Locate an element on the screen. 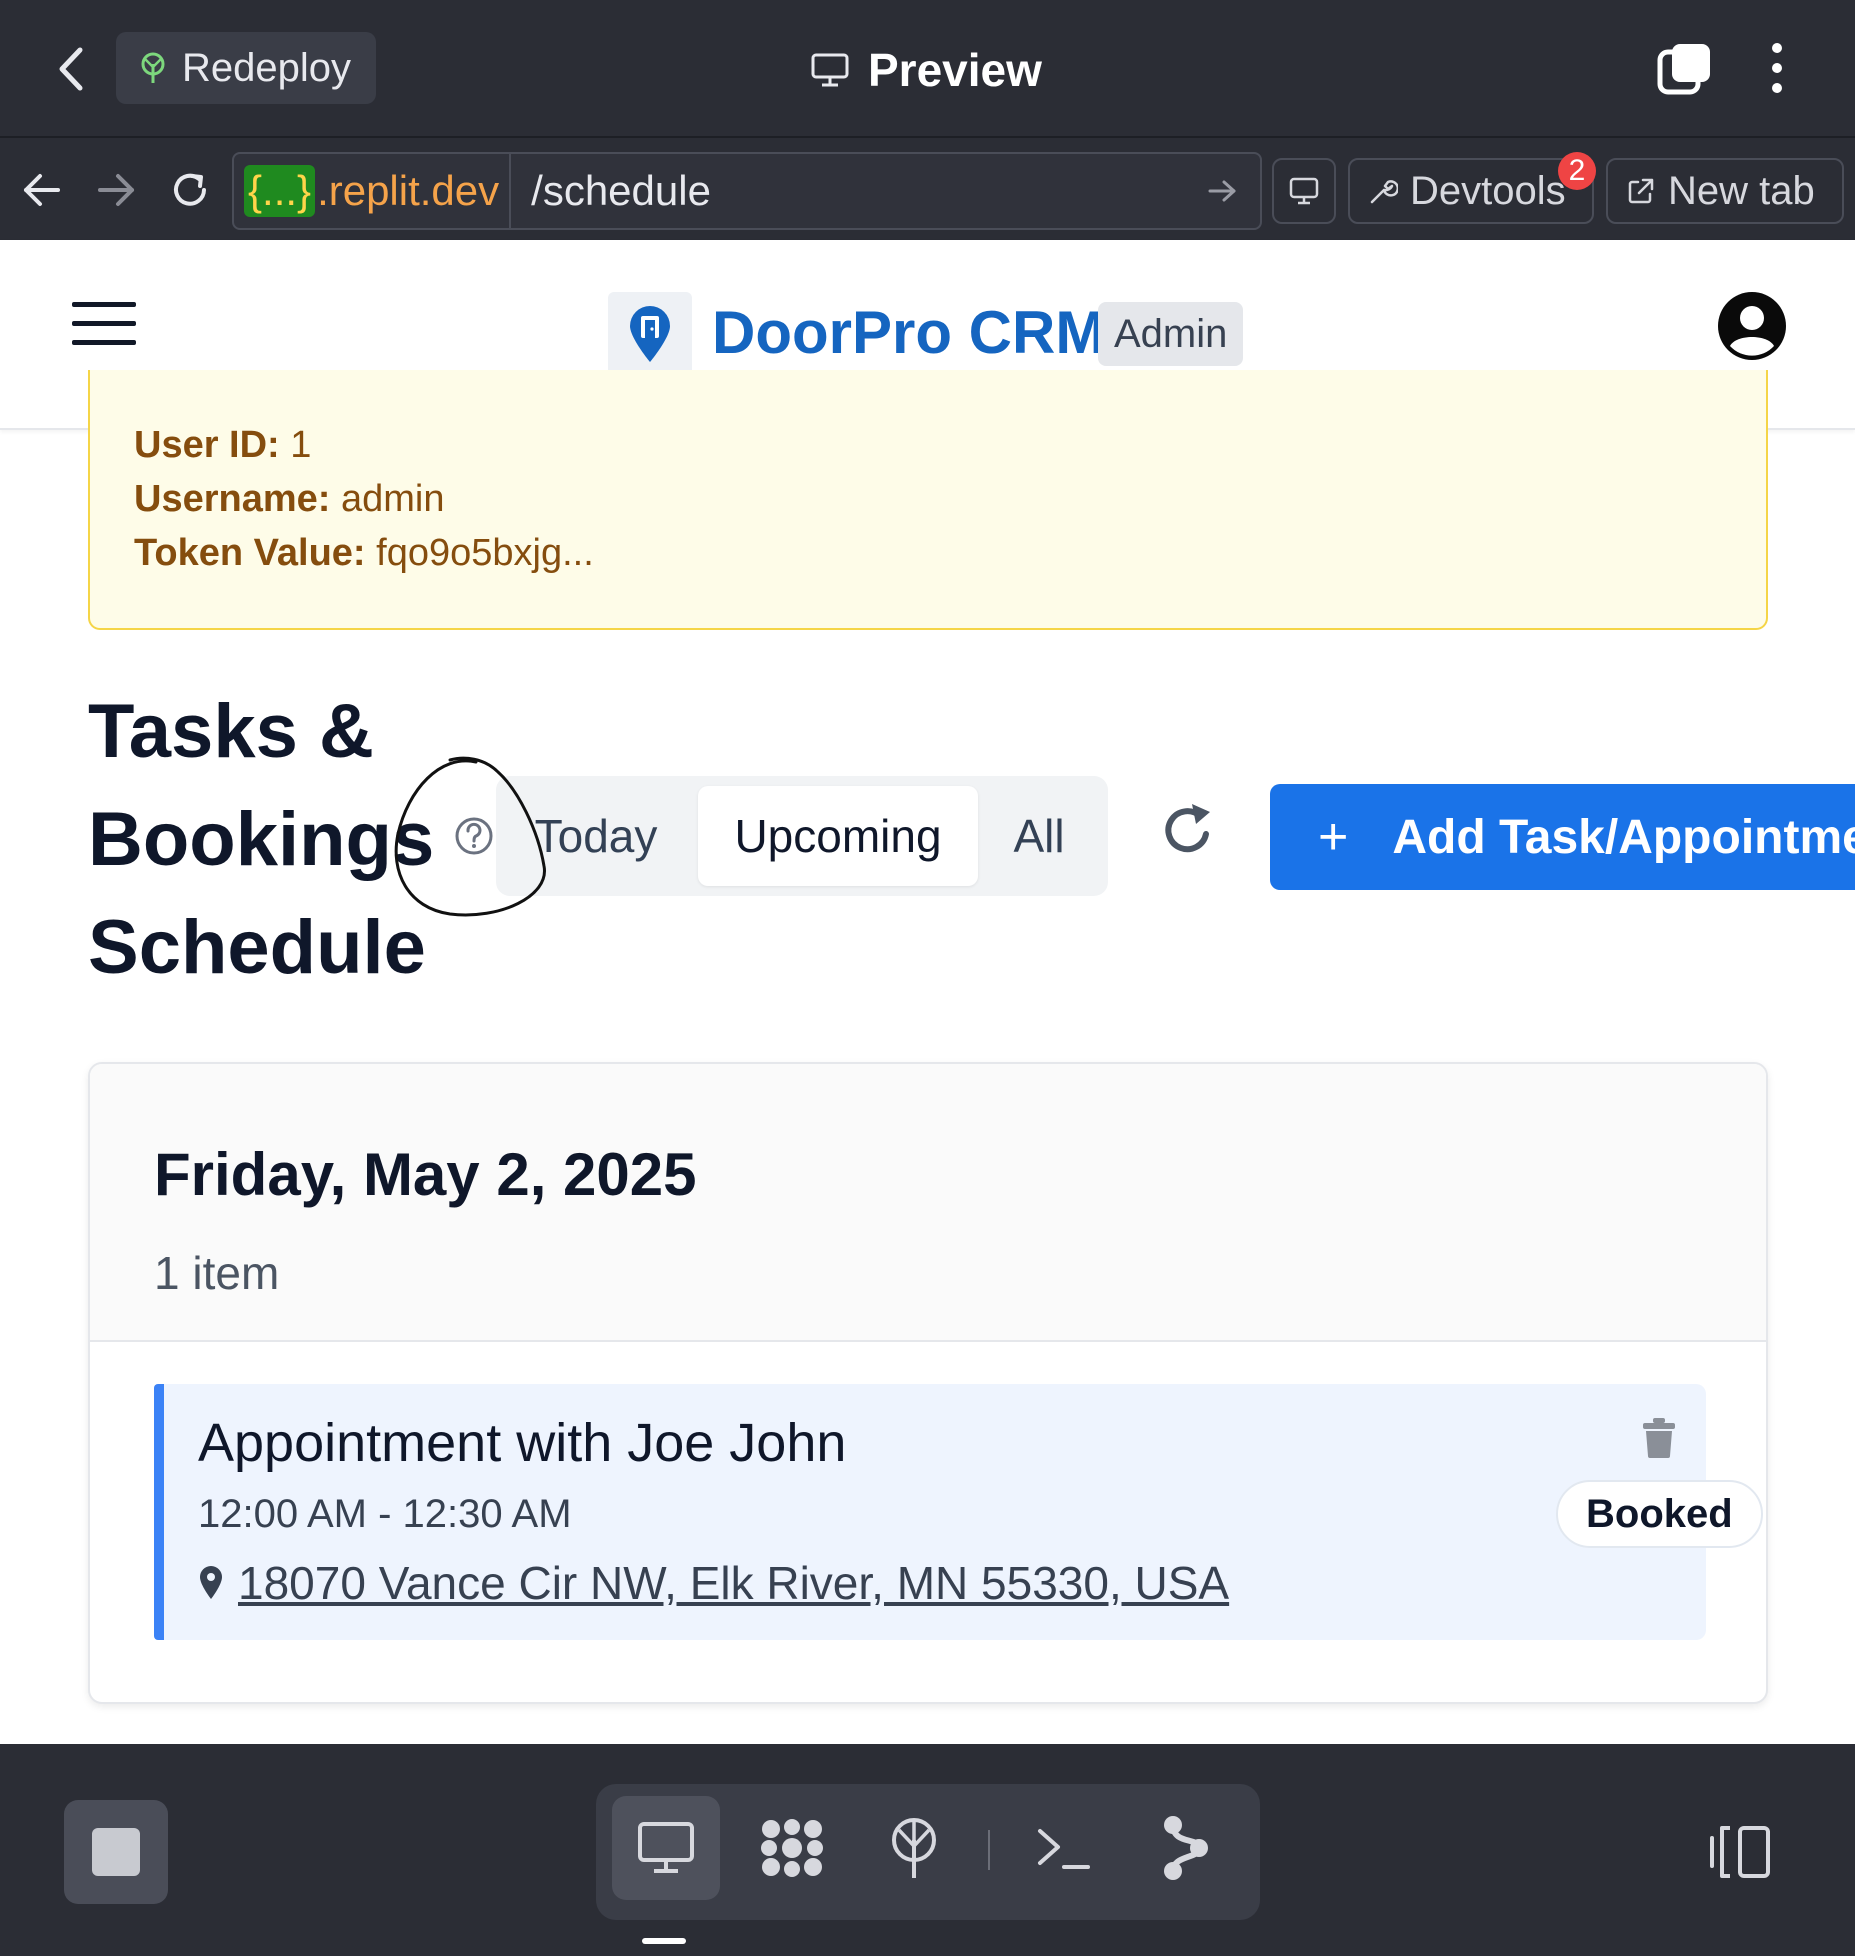 The image size is (1855, 1956). tool-dock is located at coordinates (928, 1852).